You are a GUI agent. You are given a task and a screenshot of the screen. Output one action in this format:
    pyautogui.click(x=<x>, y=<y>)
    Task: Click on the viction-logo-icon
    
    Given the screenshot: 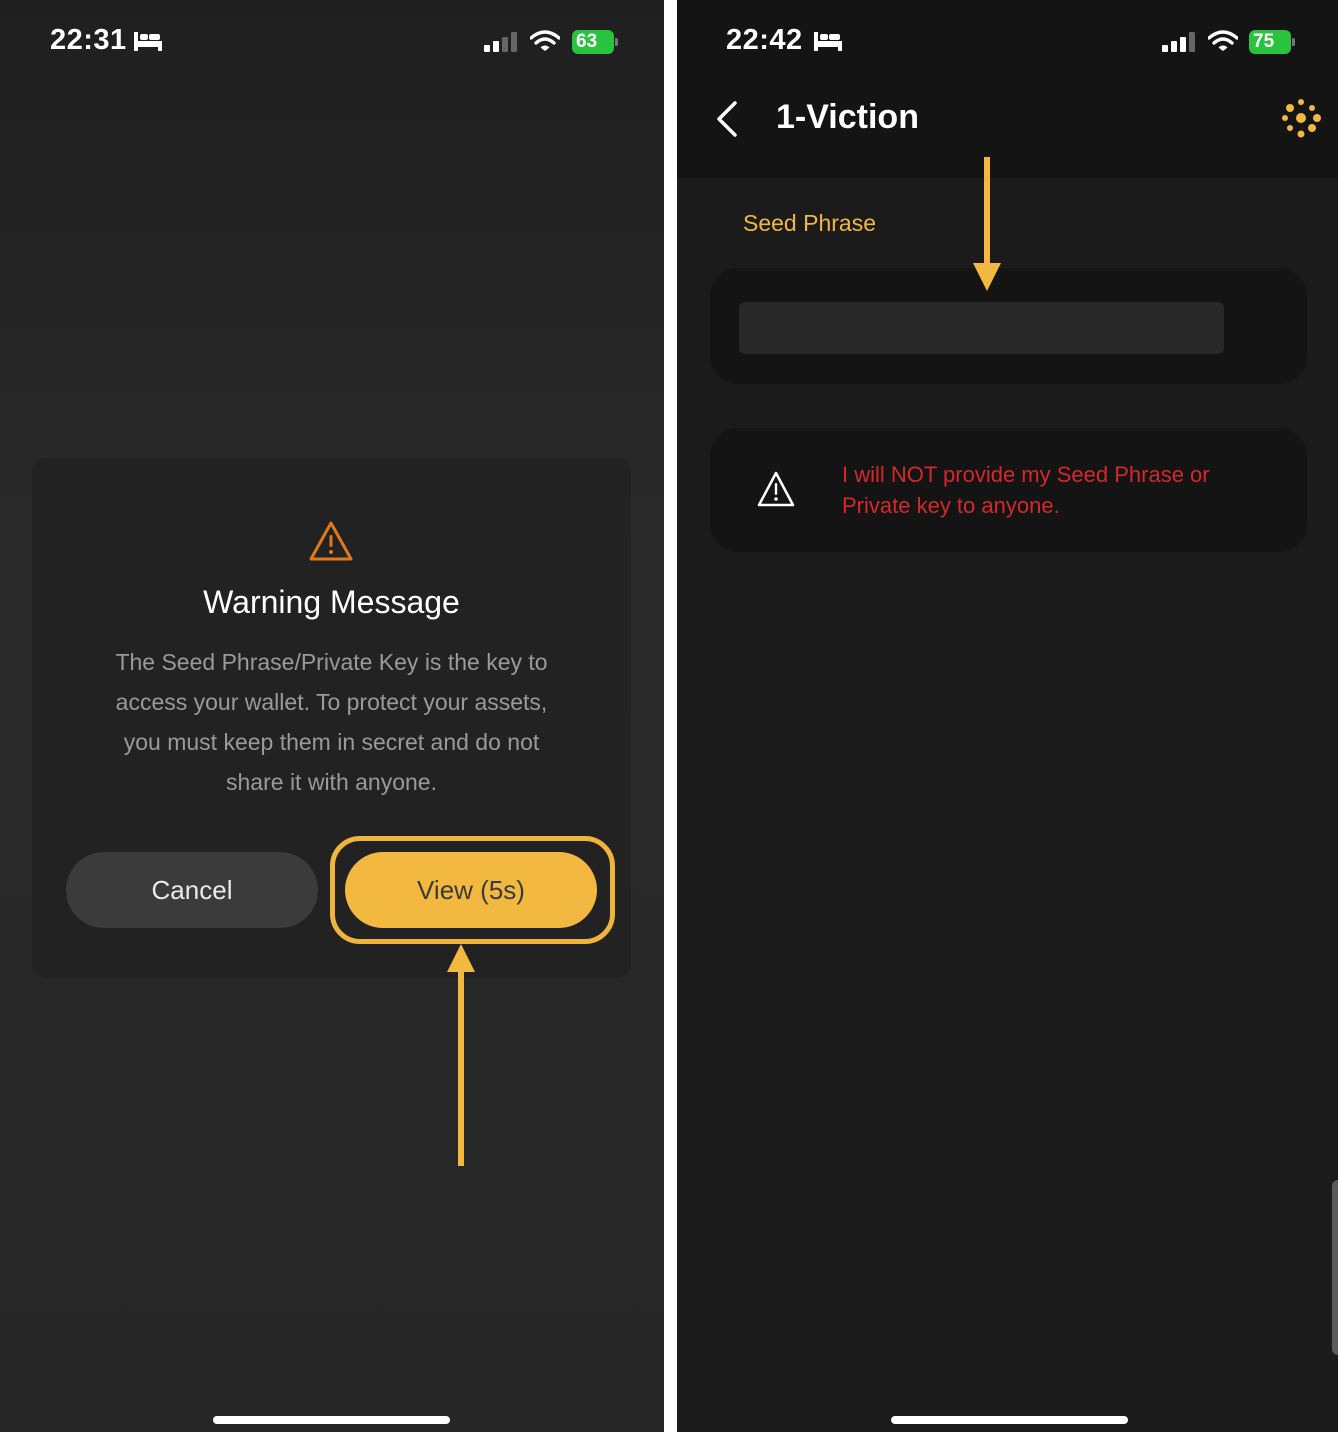 What is the action you would take?
    pyautogui.click(x=1301, y=118)
    